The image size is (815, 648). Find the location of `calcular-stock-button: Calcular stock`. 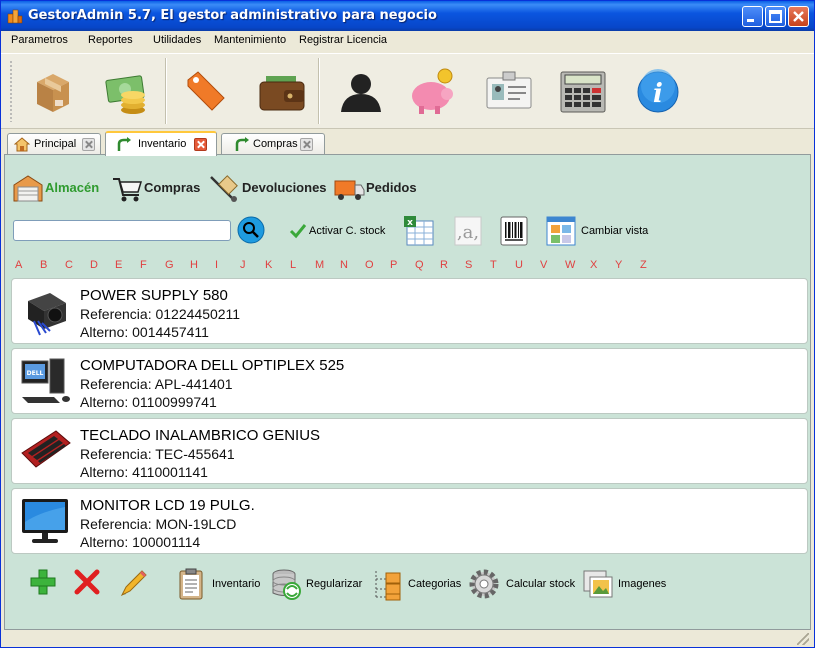

calcular-stock-button: Calcular stock is located at coordinates (522, 585).